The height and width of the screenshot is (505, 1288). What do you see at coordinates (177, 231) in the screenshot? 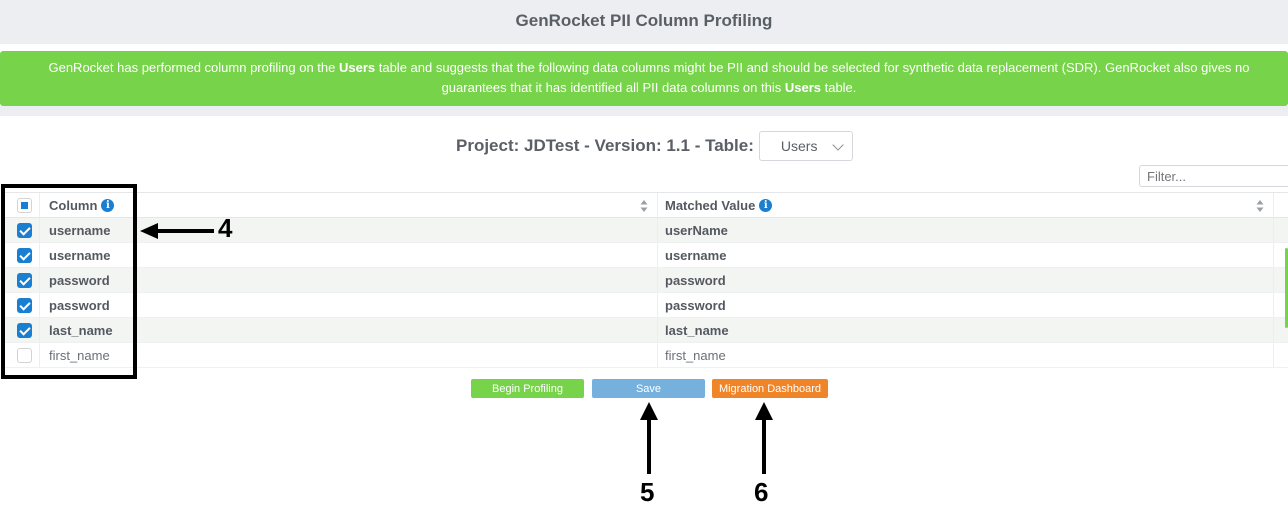
I see `annotation-arrow-left` at bounding box center [177, 231].